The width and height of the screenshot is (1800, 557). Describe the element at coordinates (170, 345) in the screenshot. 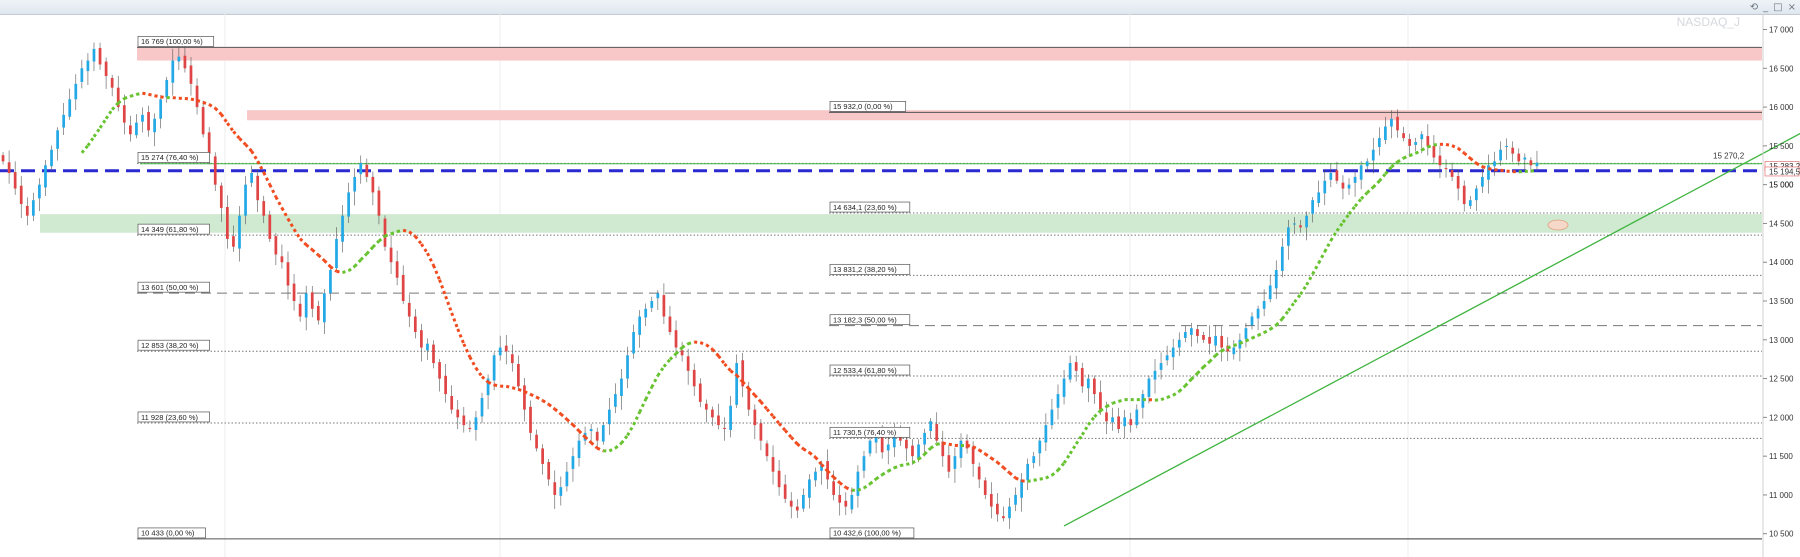

I see `fib-left-label: 12 853 (38,20 %)` at that location.